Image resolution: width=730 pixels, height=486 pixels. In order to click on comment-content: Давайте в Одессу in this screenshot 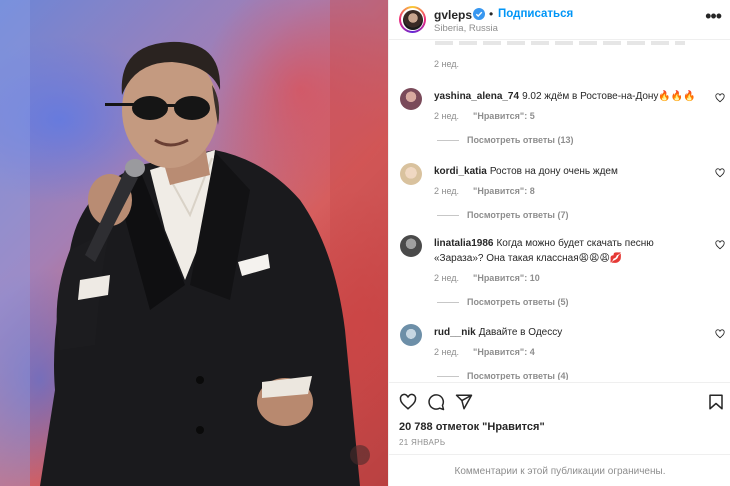, I will do `click(520, 332)`.